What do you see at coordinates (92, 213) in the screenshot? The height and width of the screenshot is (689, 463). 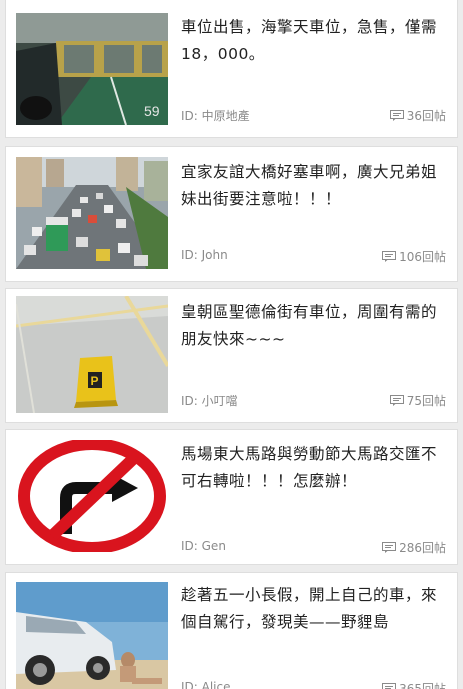 I see `traffic-jam-photo` at bounding box center [92, 213].